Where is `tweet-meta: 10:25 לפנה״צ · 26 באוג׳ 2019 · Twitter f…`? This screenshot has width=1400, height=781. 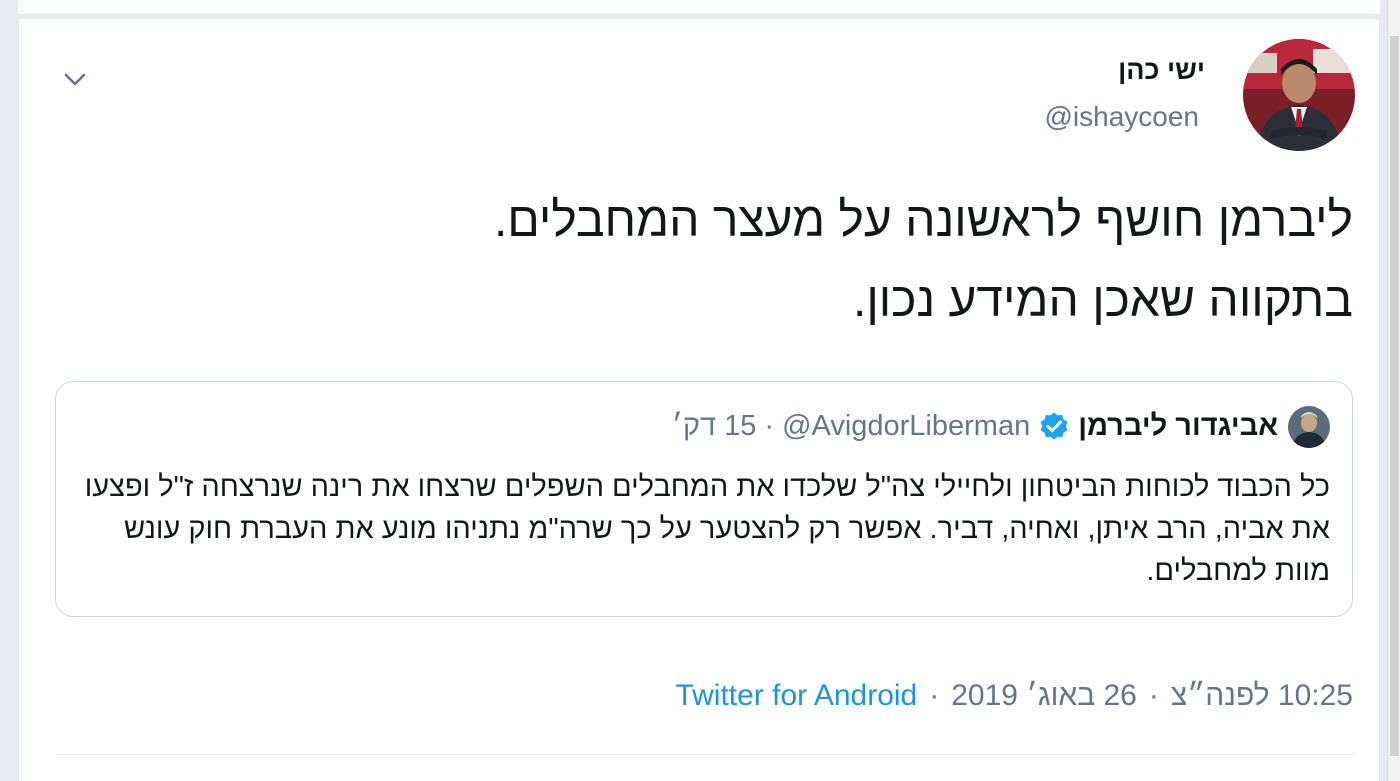 tweet-meta: 10:25 לפנה״צ · 26 באוג׳ 2019 · Twitter f… is located at coordinates (1014, 696).